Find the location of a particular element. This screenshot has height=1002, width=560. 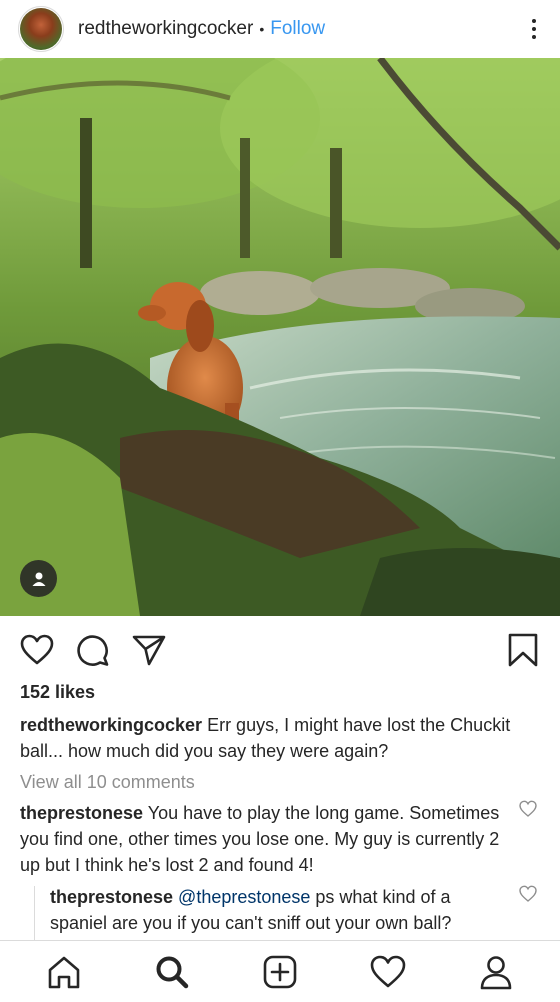

reply-like-icon is located at coordinates (528, 894).